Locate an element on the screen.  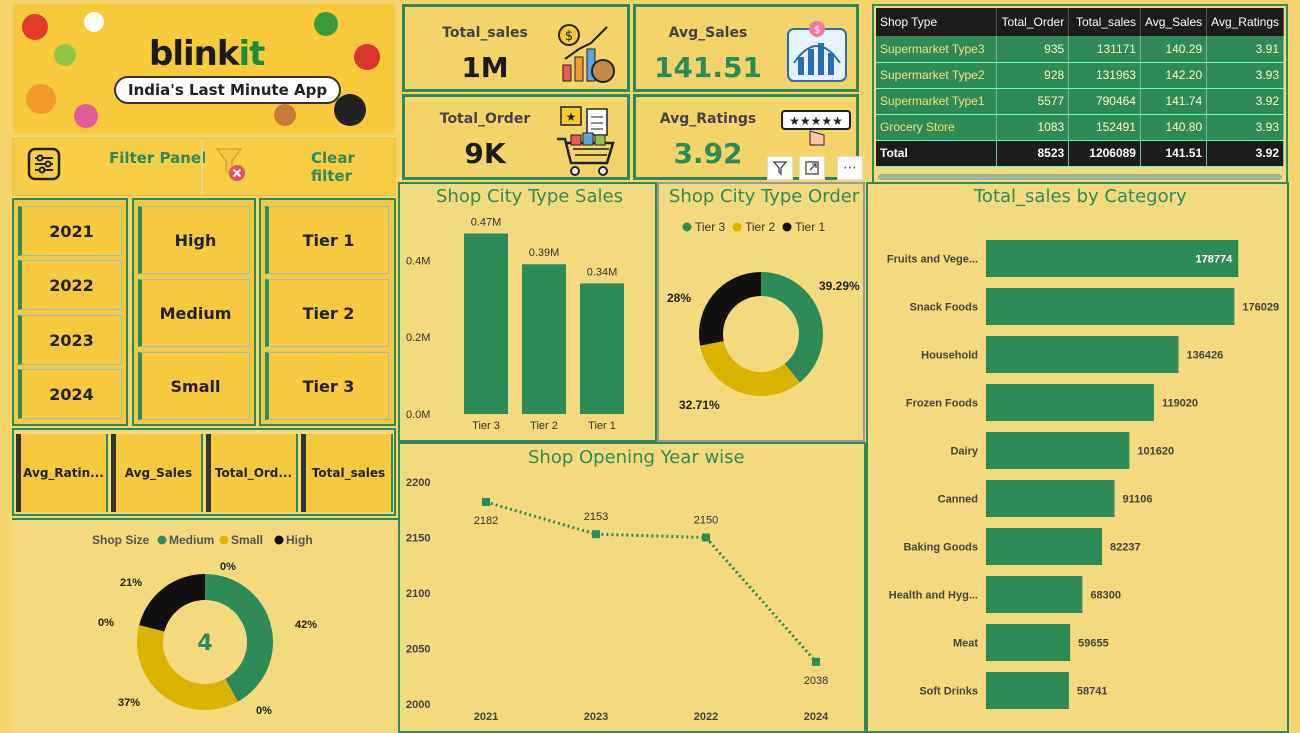
data-label: 178774 is located at coordinates (1215, 260).